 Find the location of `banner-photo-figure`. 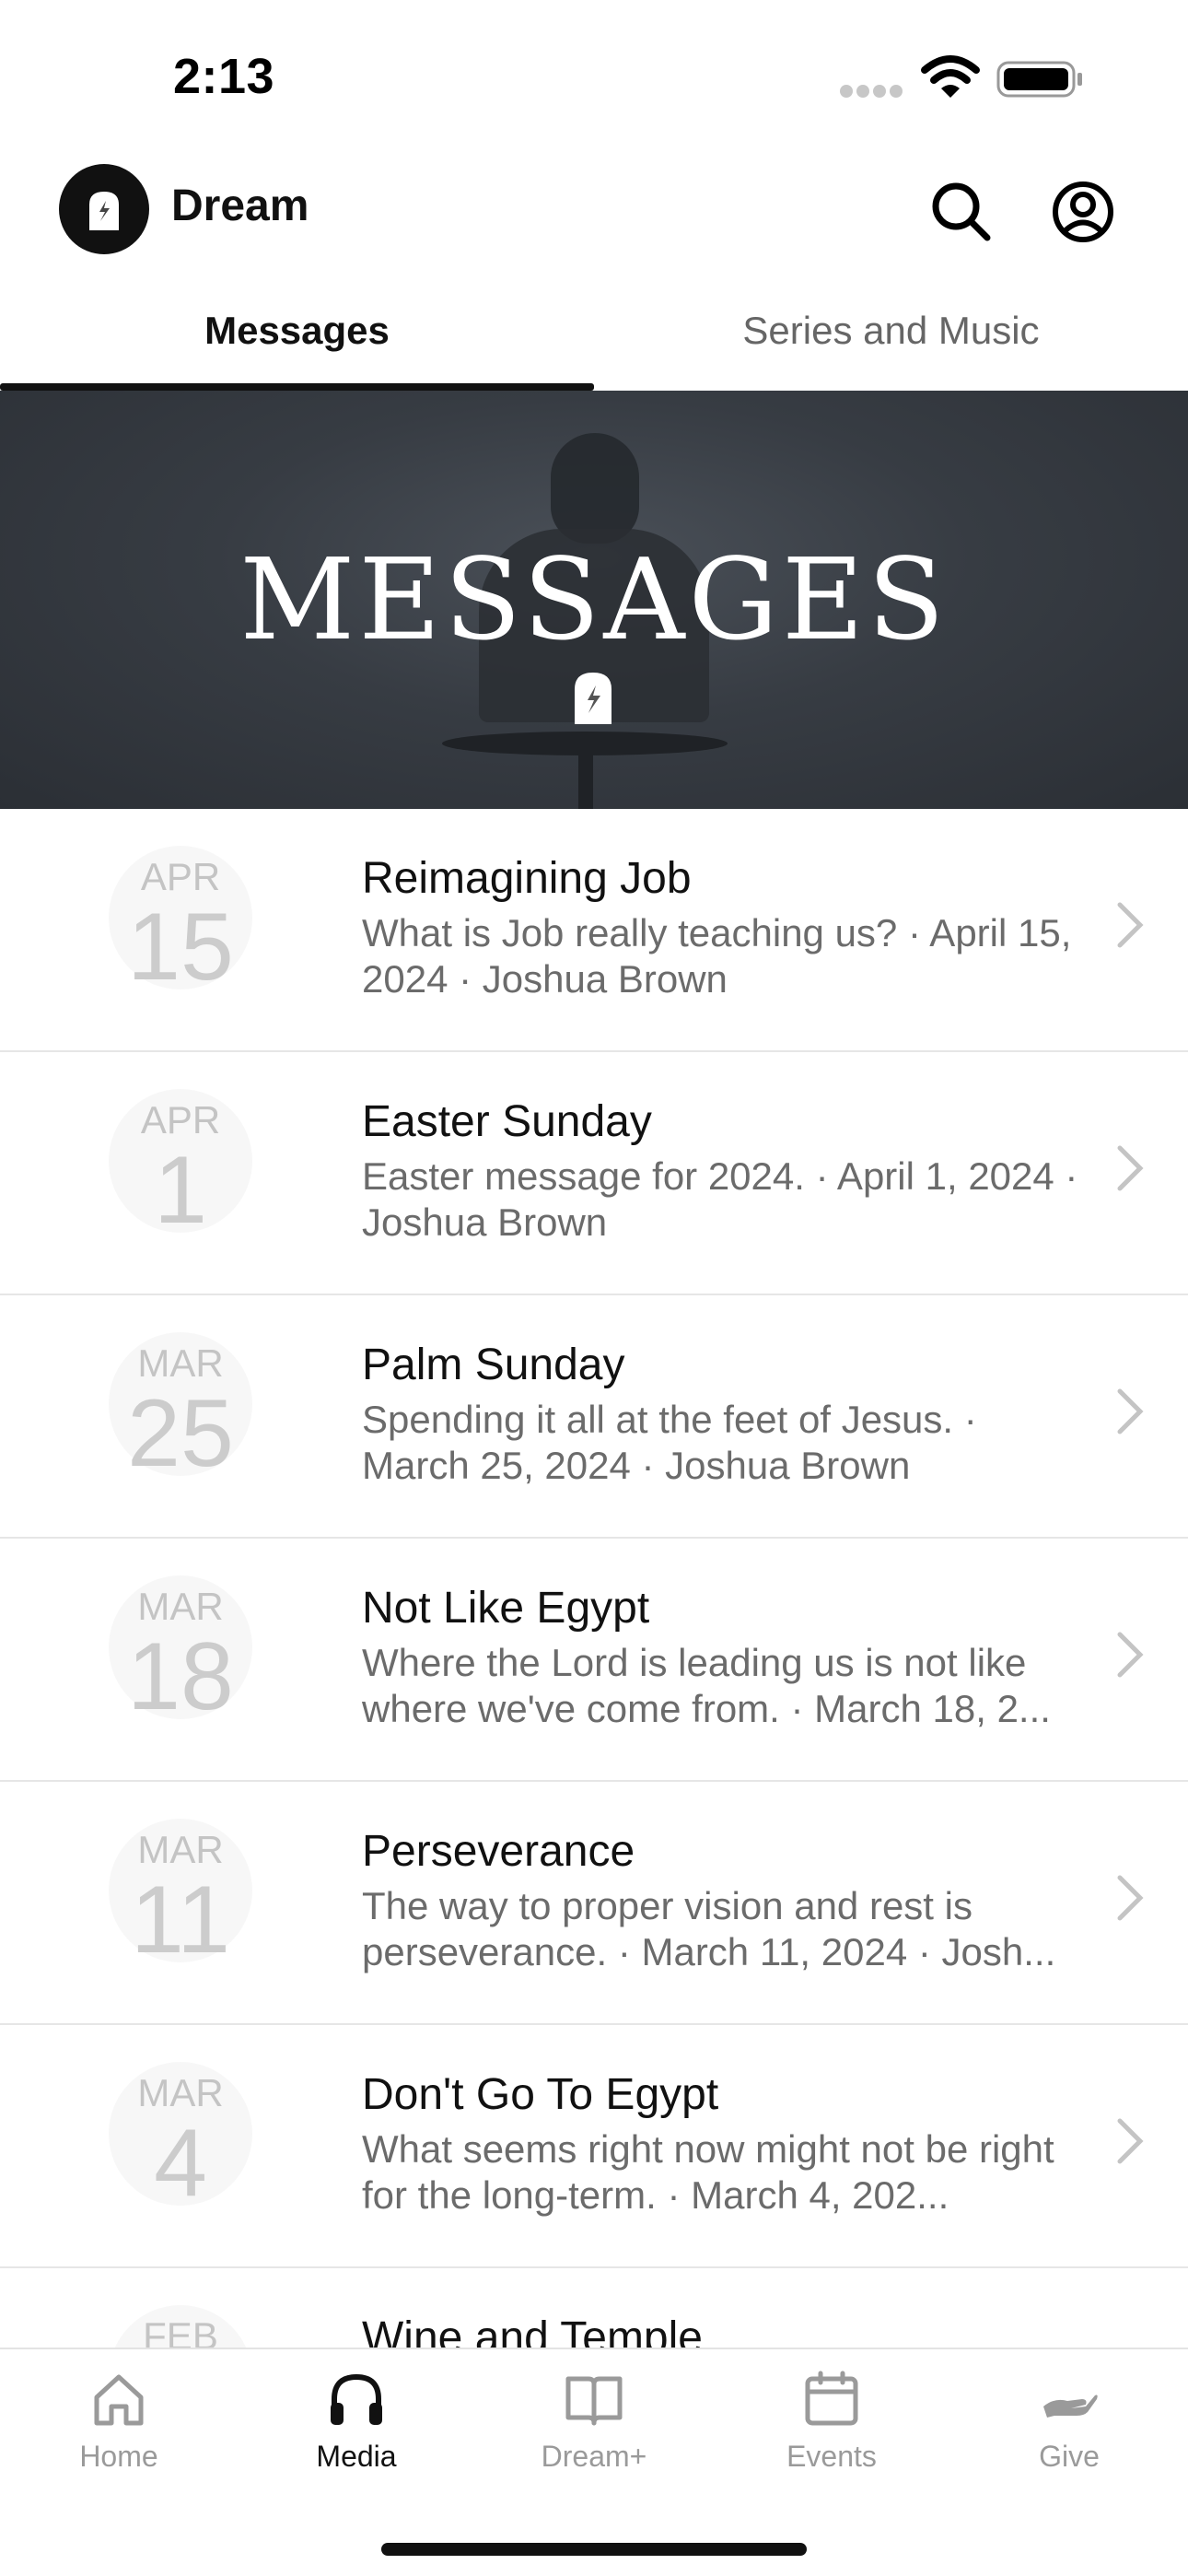

banner-photo-figure is located at coordinates (595, 488).